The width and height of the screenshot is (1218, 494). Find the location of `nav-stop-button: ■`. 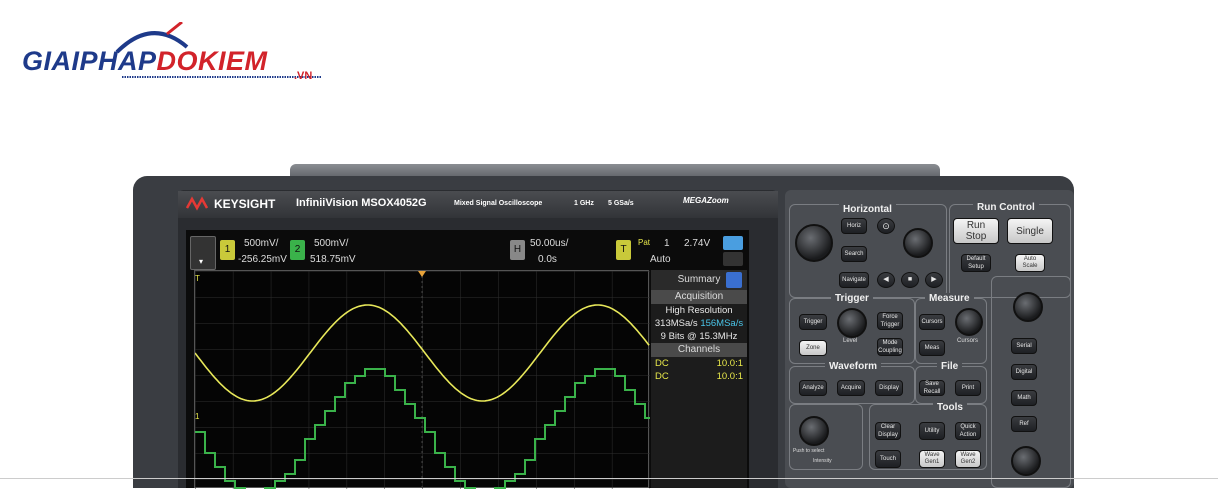

nav-stop-button: ■ is located at coordinates (910, 280).